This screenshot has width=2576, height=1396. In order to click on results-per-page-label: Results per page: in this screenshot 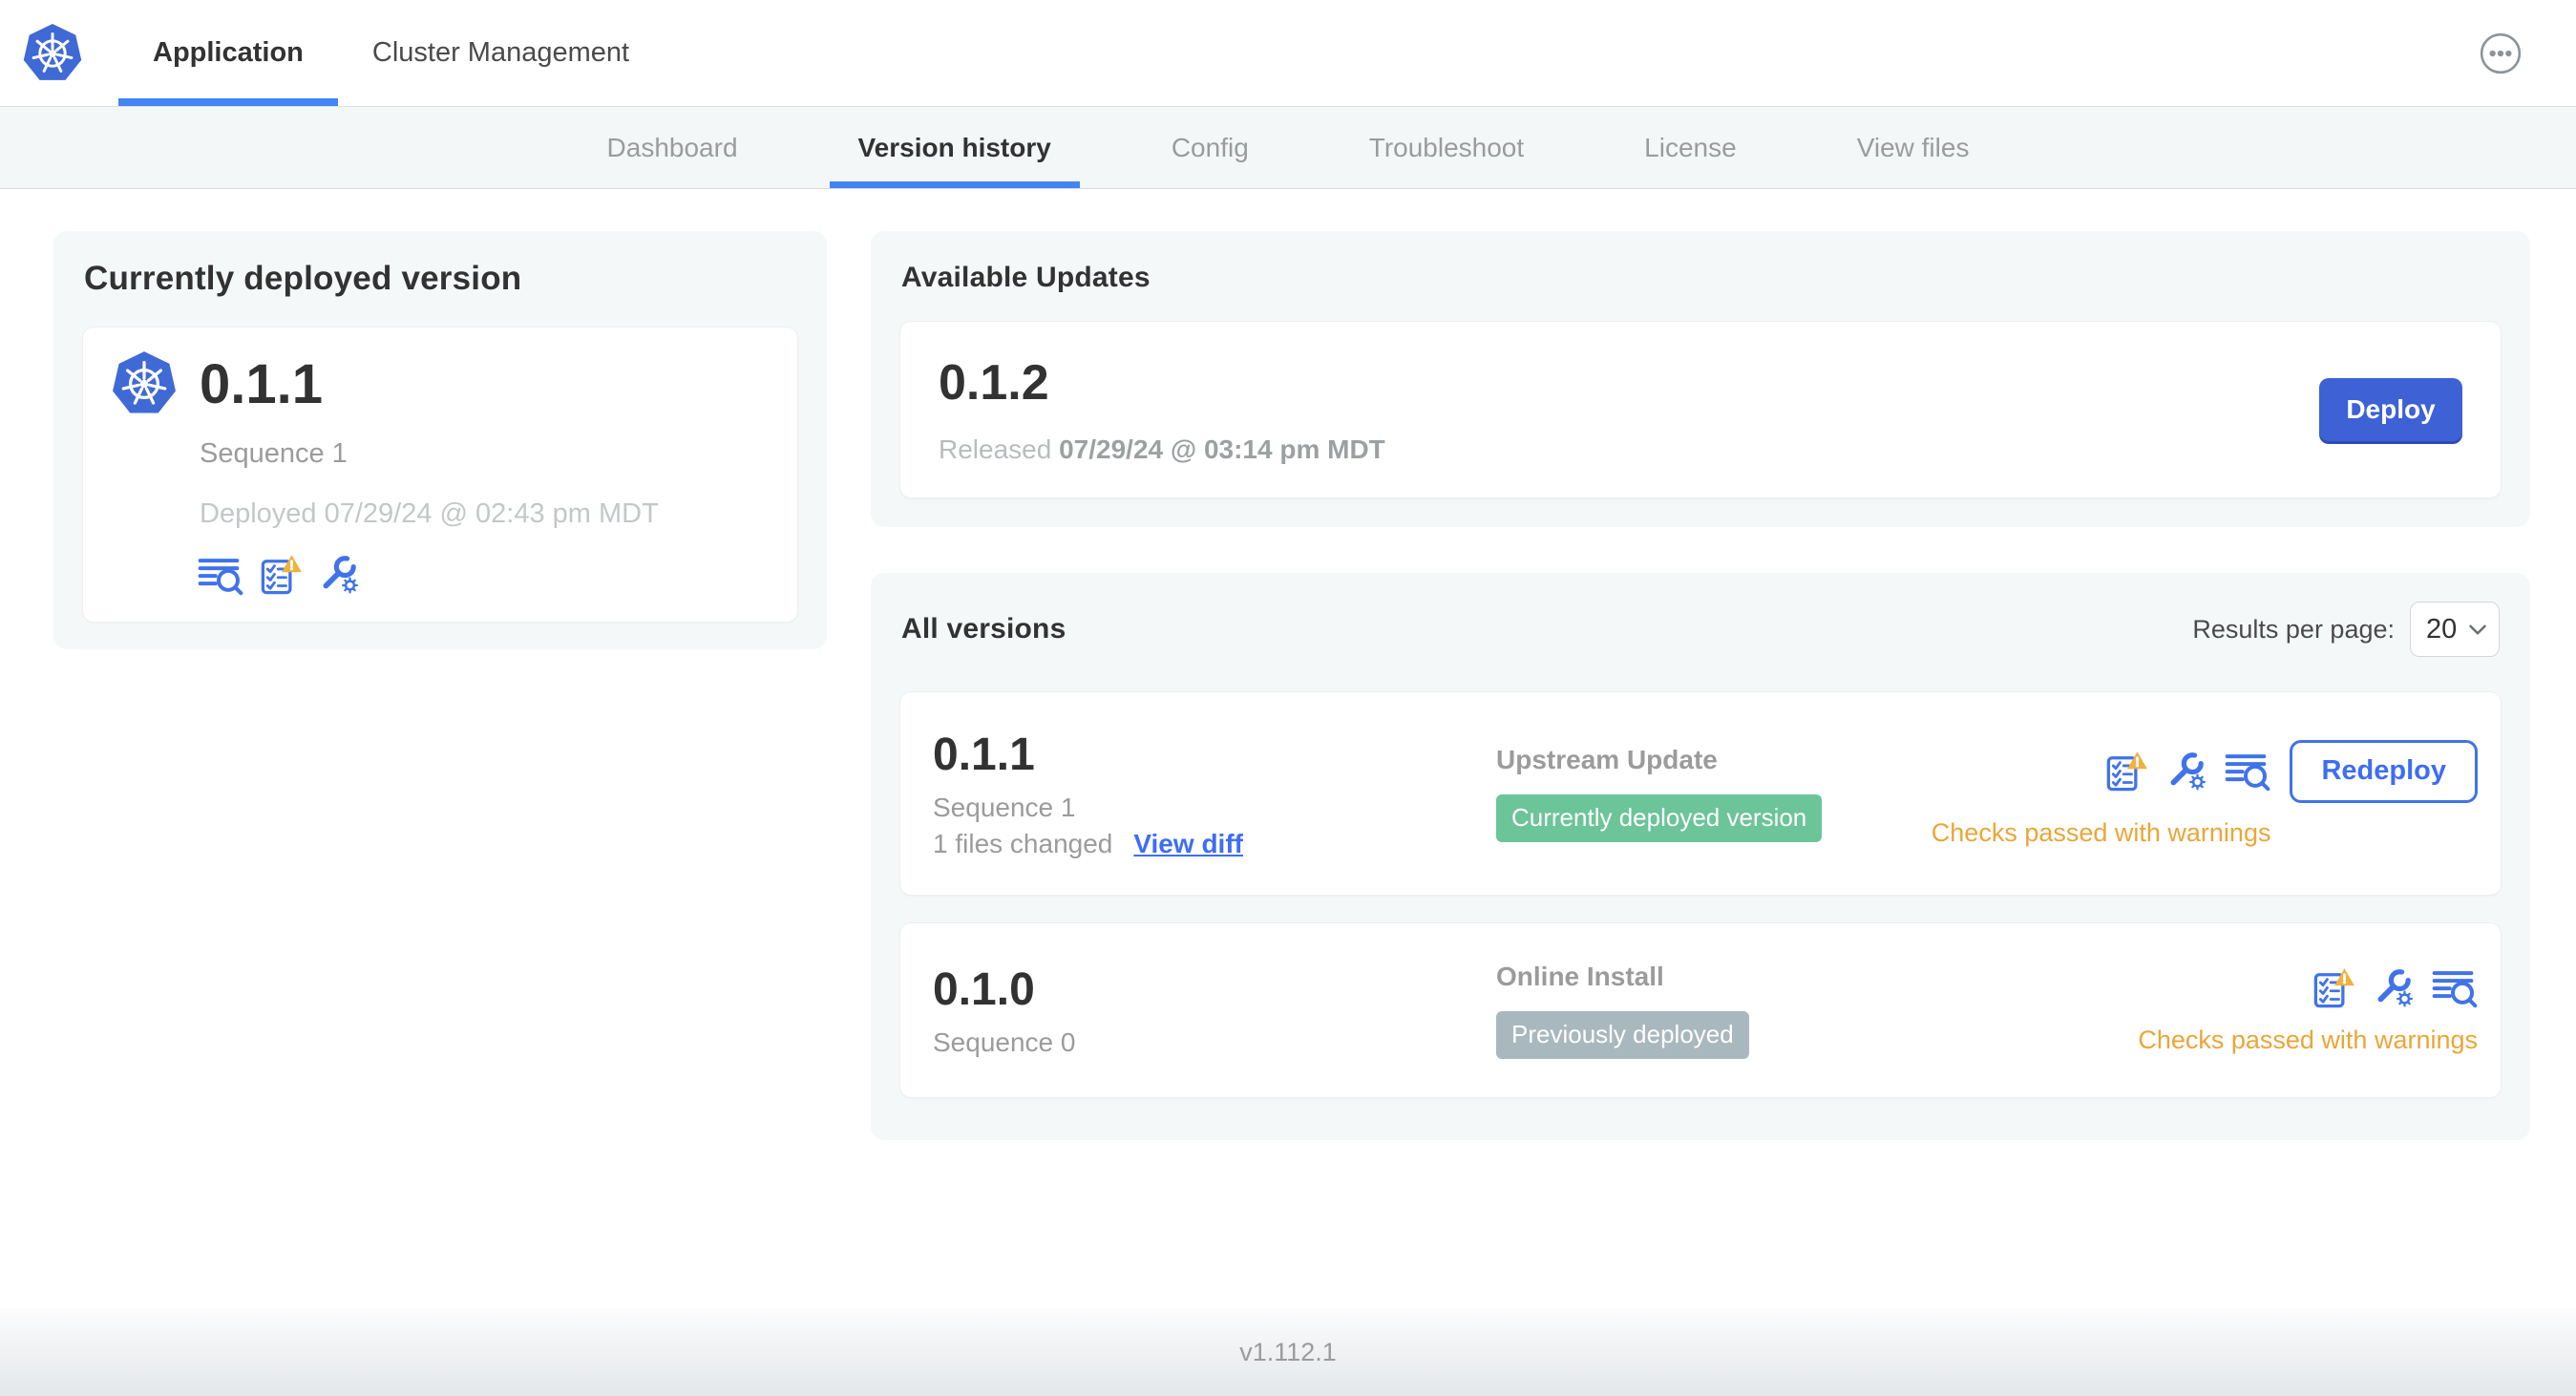, I will do `click(2293, 629)`.